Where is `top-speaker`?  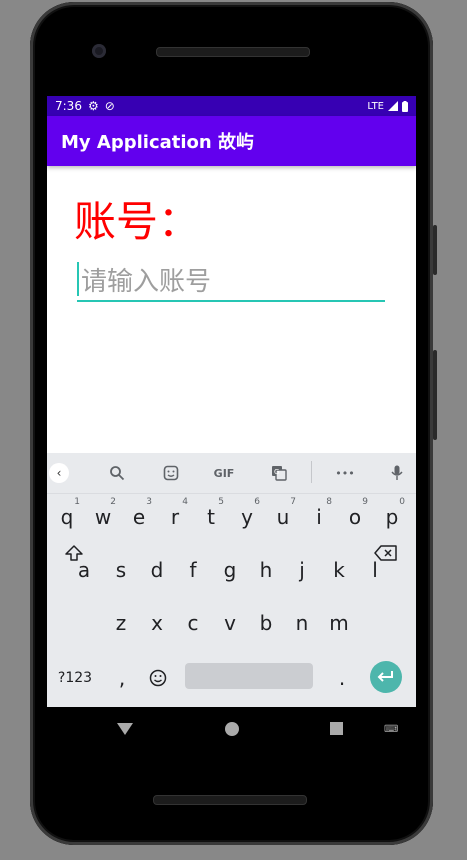 top-speaker is located at coordinates (233, 52).